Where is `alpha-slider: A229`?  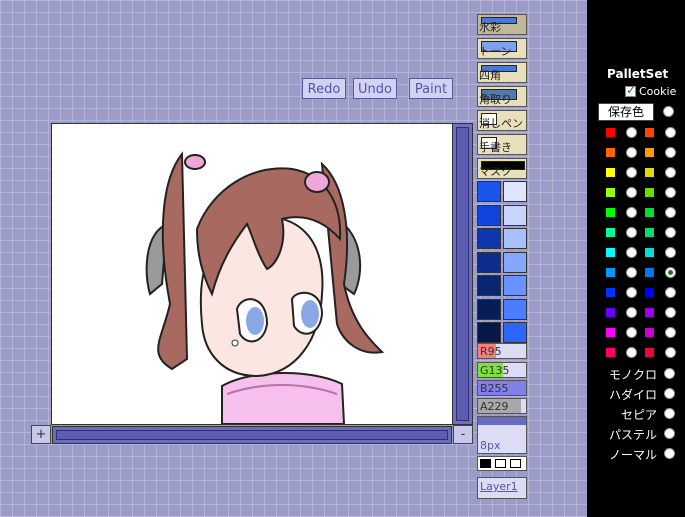
alpha-slider: A229 is located at coordinates (502, 406).